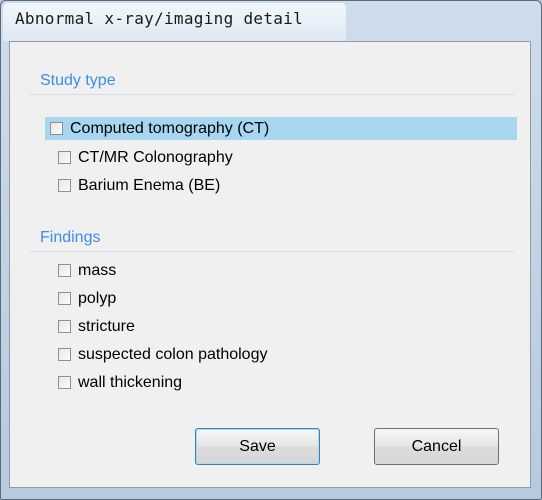 The width and height of the screenshot is (542, 500). I want to click on checkbox-wall-thickening, so click(64, 382).